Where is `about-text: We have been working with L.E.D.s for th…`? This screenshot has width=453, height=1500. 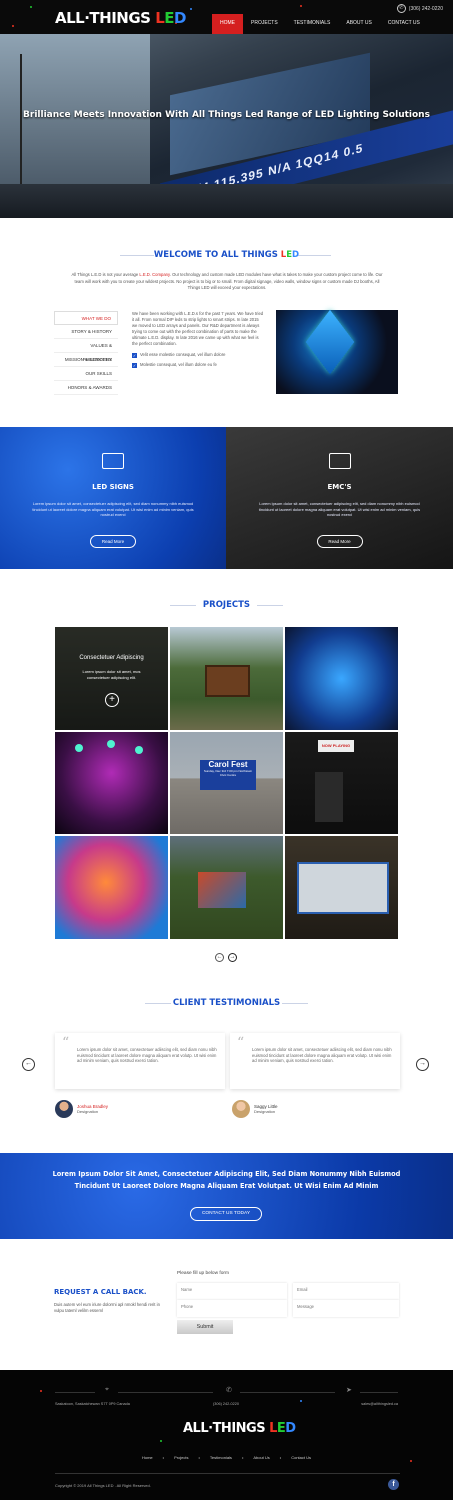
about-text: We have been working with L.E.D.s for th… is located at coordinates (198, 339).